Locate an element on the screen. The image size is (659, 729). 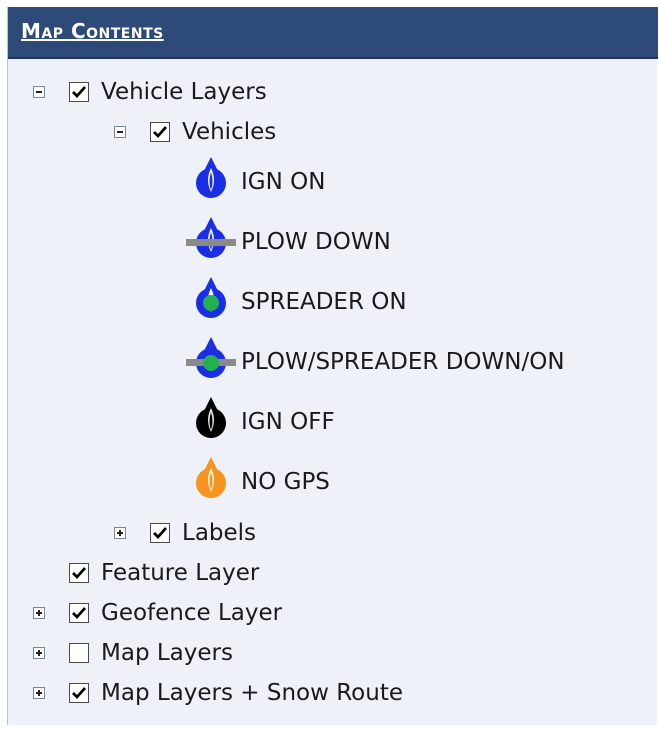
geofence-layer-expand-button is located at coordinates (39, 613).